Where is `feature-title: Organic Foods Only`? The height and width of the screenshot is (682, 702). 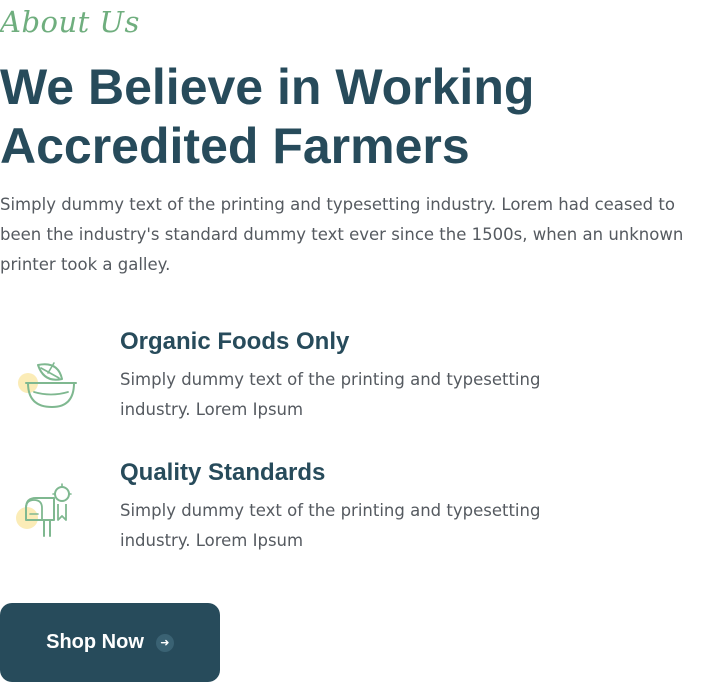 feature-title: Organic Foods Only is located at coordinates (235, 341).